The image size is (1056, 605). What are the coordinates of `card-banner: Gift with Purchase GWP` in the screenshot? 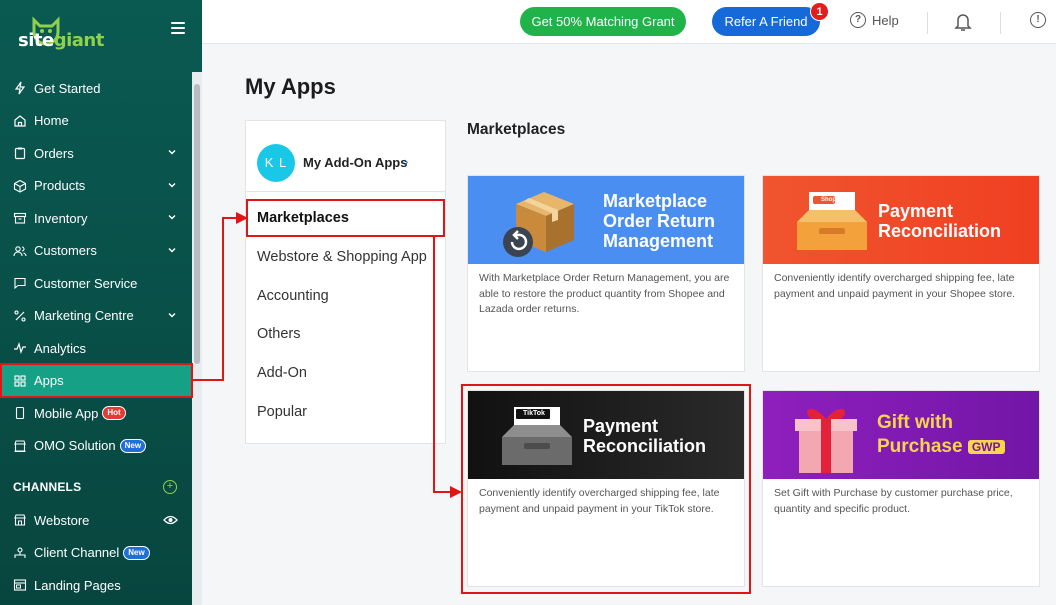 It's located at (901, 435).